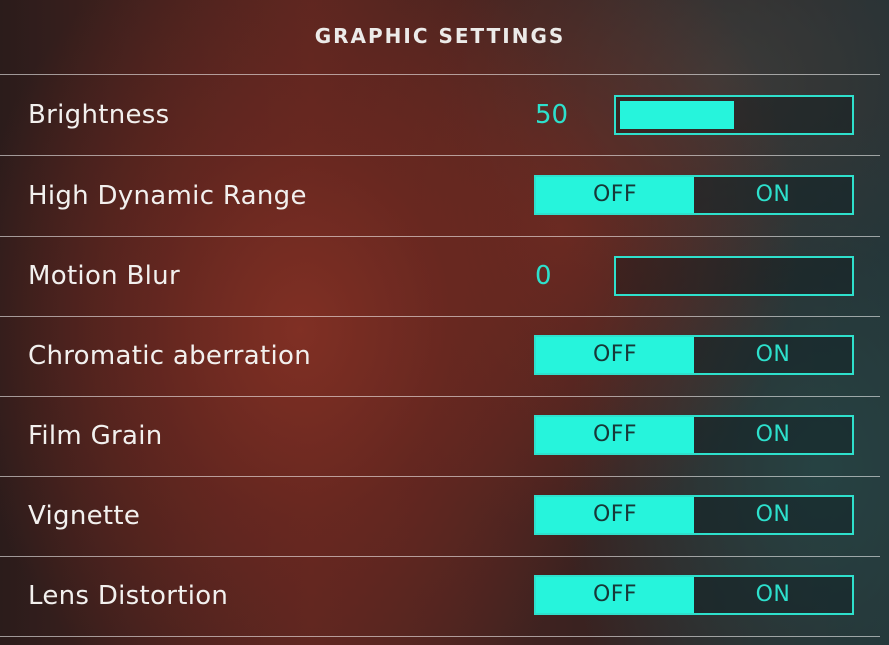 The image size is (889, 645). What do you see at coordinates (543, 276) in the screenshot?
I see `motion-blur-value: 0` at bounding box center [543, 276].